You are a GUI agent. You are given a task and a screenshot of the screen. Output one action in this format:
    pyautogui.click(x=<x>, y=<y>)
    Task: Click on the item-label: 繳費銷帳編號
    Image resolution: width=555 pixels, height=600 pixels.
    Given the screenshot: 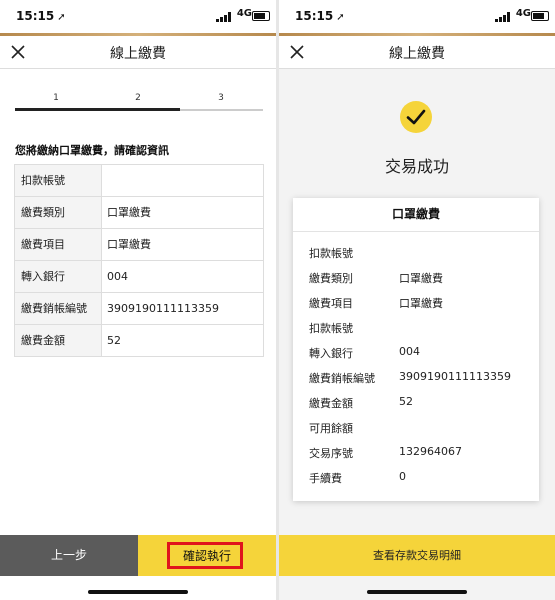 What is the action you would take?
    pyautogui.click(x=342, y=378)
    